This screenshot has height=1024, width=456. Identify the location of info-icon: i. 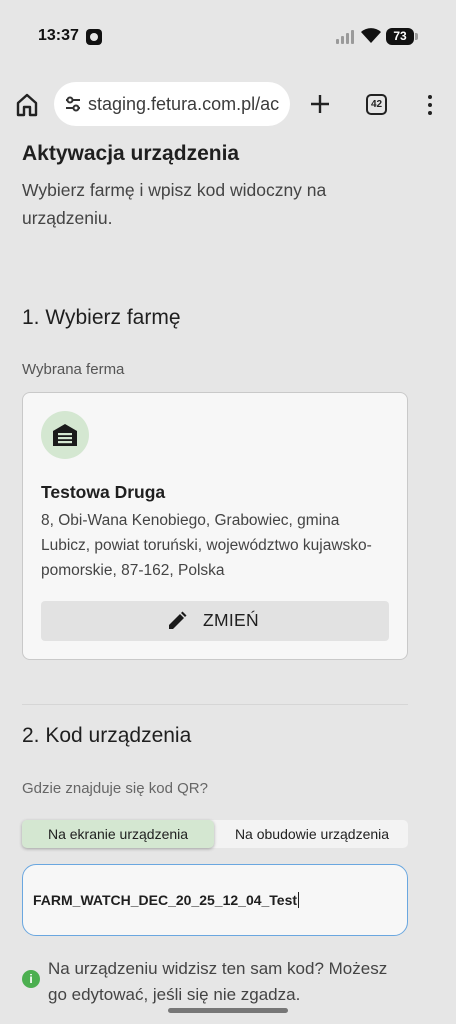
(31, 979).